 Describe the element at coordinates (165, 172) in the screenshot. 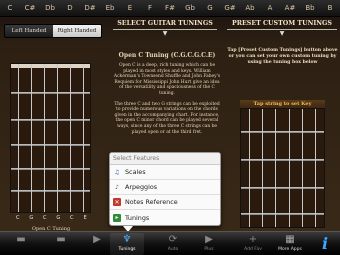

I see `feature-scales: ♫ Scales` at that location.